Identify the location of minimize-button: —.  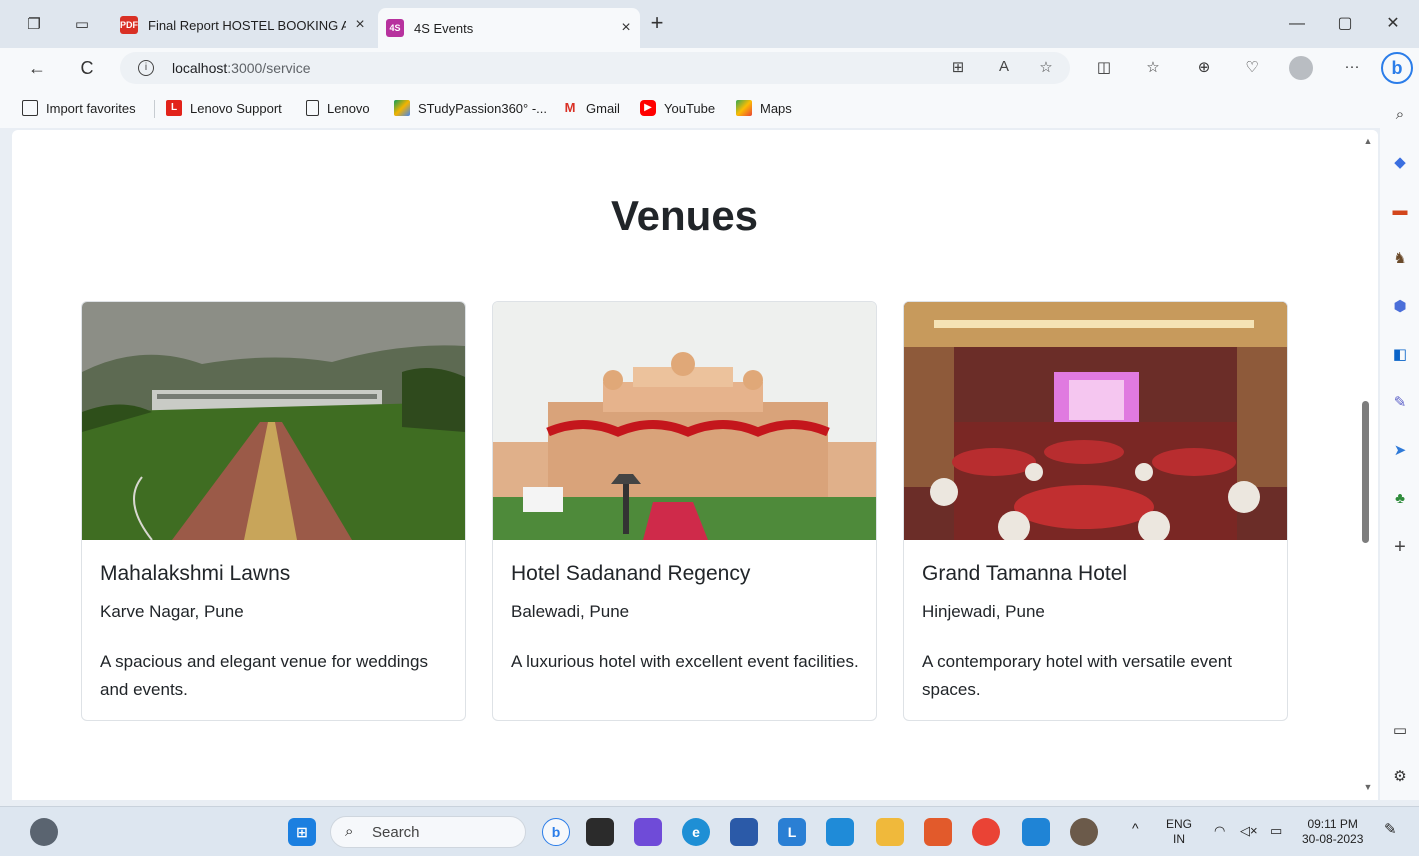
(1297, 24).